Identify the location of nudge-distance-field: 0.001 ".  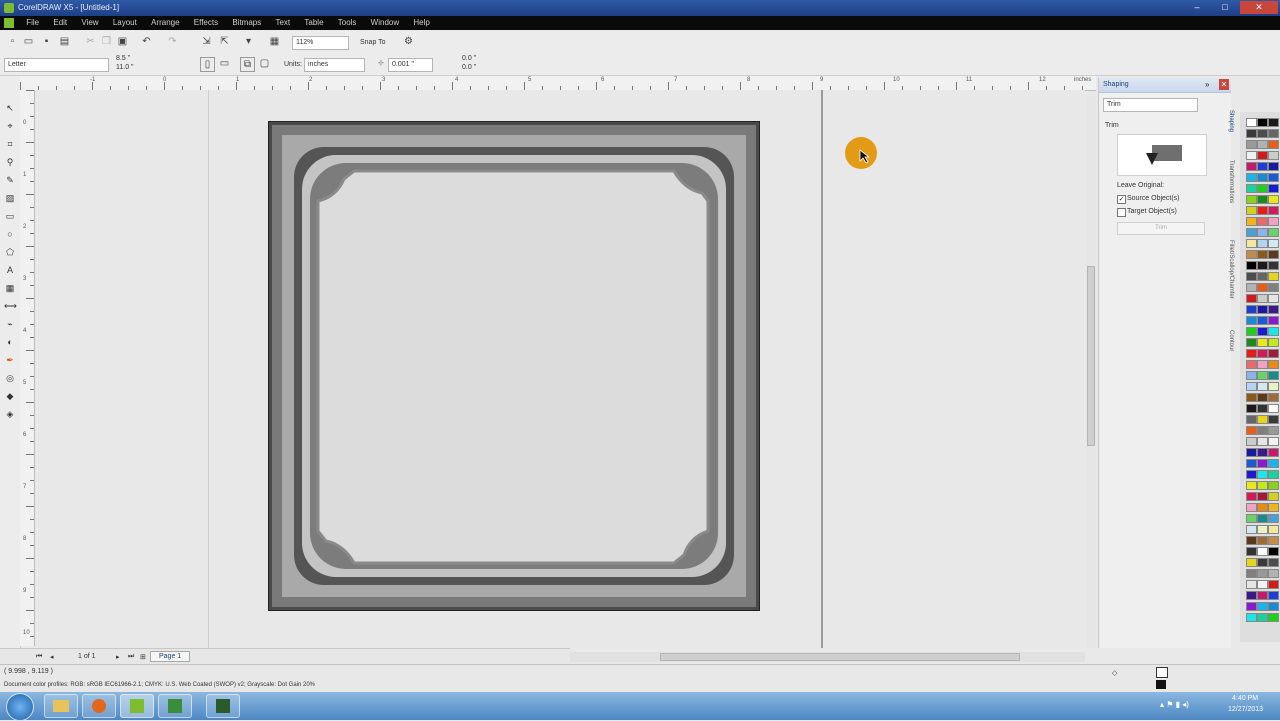
(410, 65).